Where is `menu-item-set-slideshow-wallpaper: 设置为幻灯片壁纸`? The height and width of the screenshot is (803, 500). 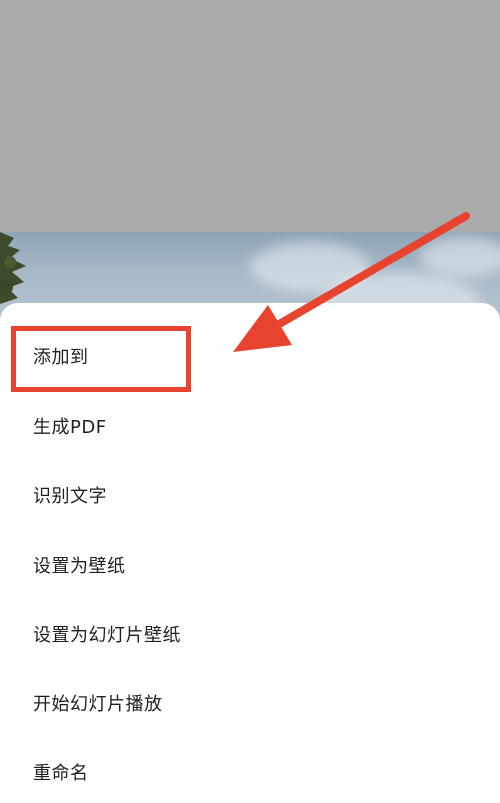 menu-item-set-slideshow-wallpaper: 设置为幻灯片壁纸 is located at coordinates (107, 634).